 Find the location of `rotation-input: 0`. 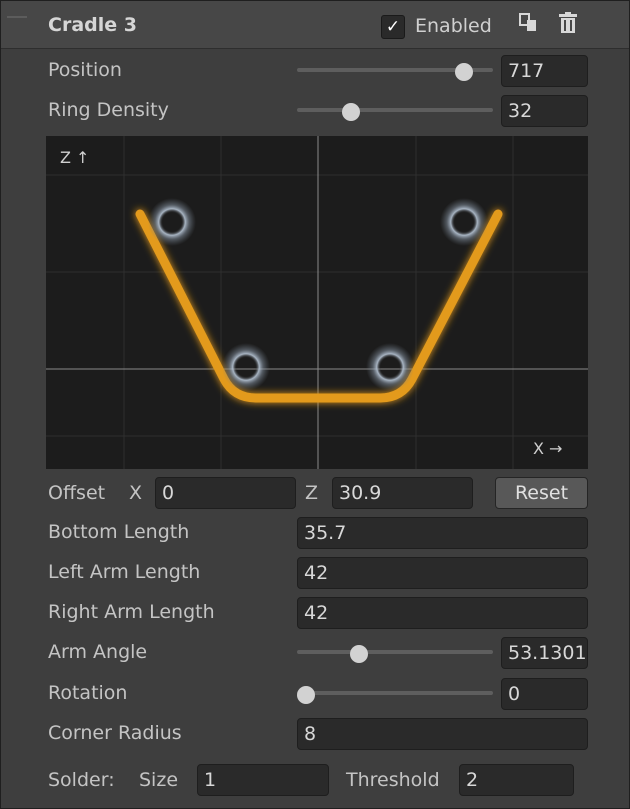

rotation-input: 0 is located at coordinates (544, 694).